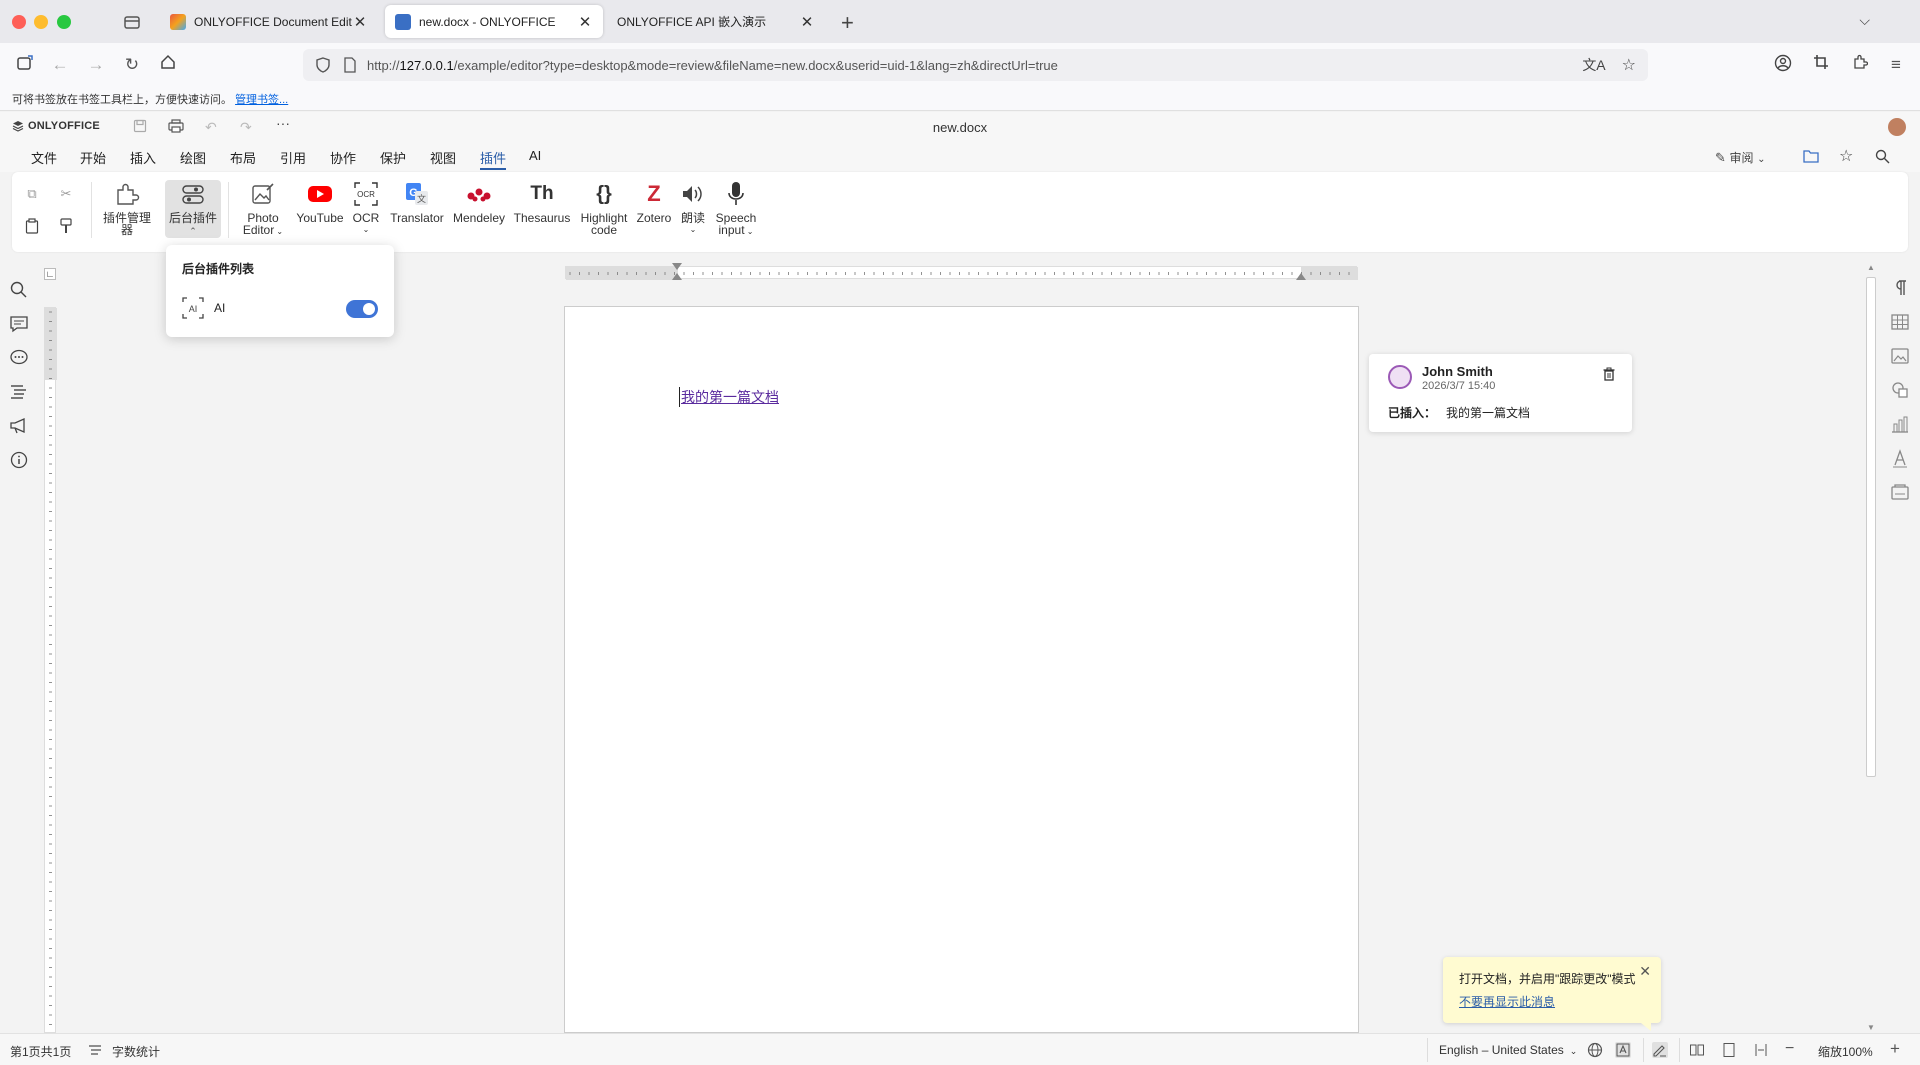 The width and height of the screenshot is (1920, 1065). I want to click on browser-tab-2: new.docx - ONLYOFFICE ✕, so click(494, 21).